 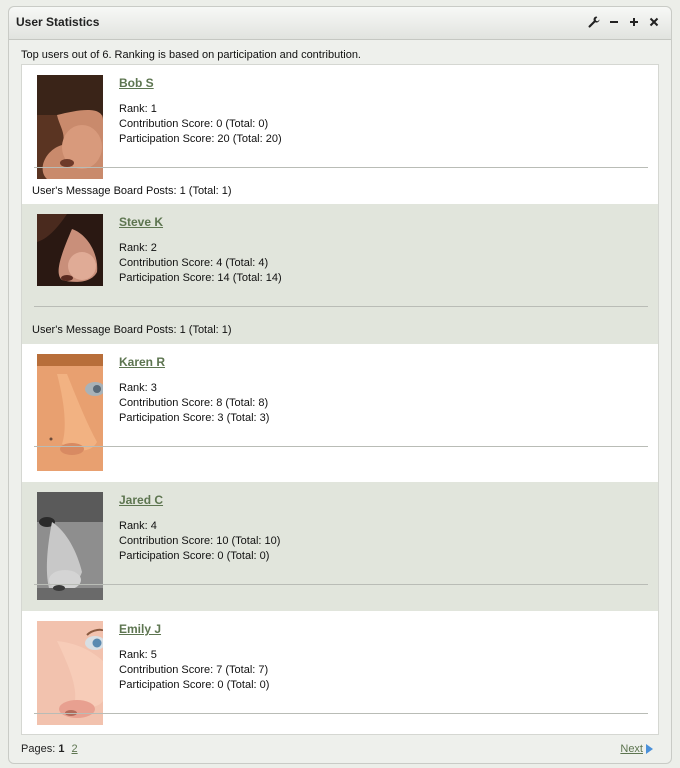 I want to click on contribution-score: Contribution Score: 7 (Total: 7), so click(x=194, y=670).